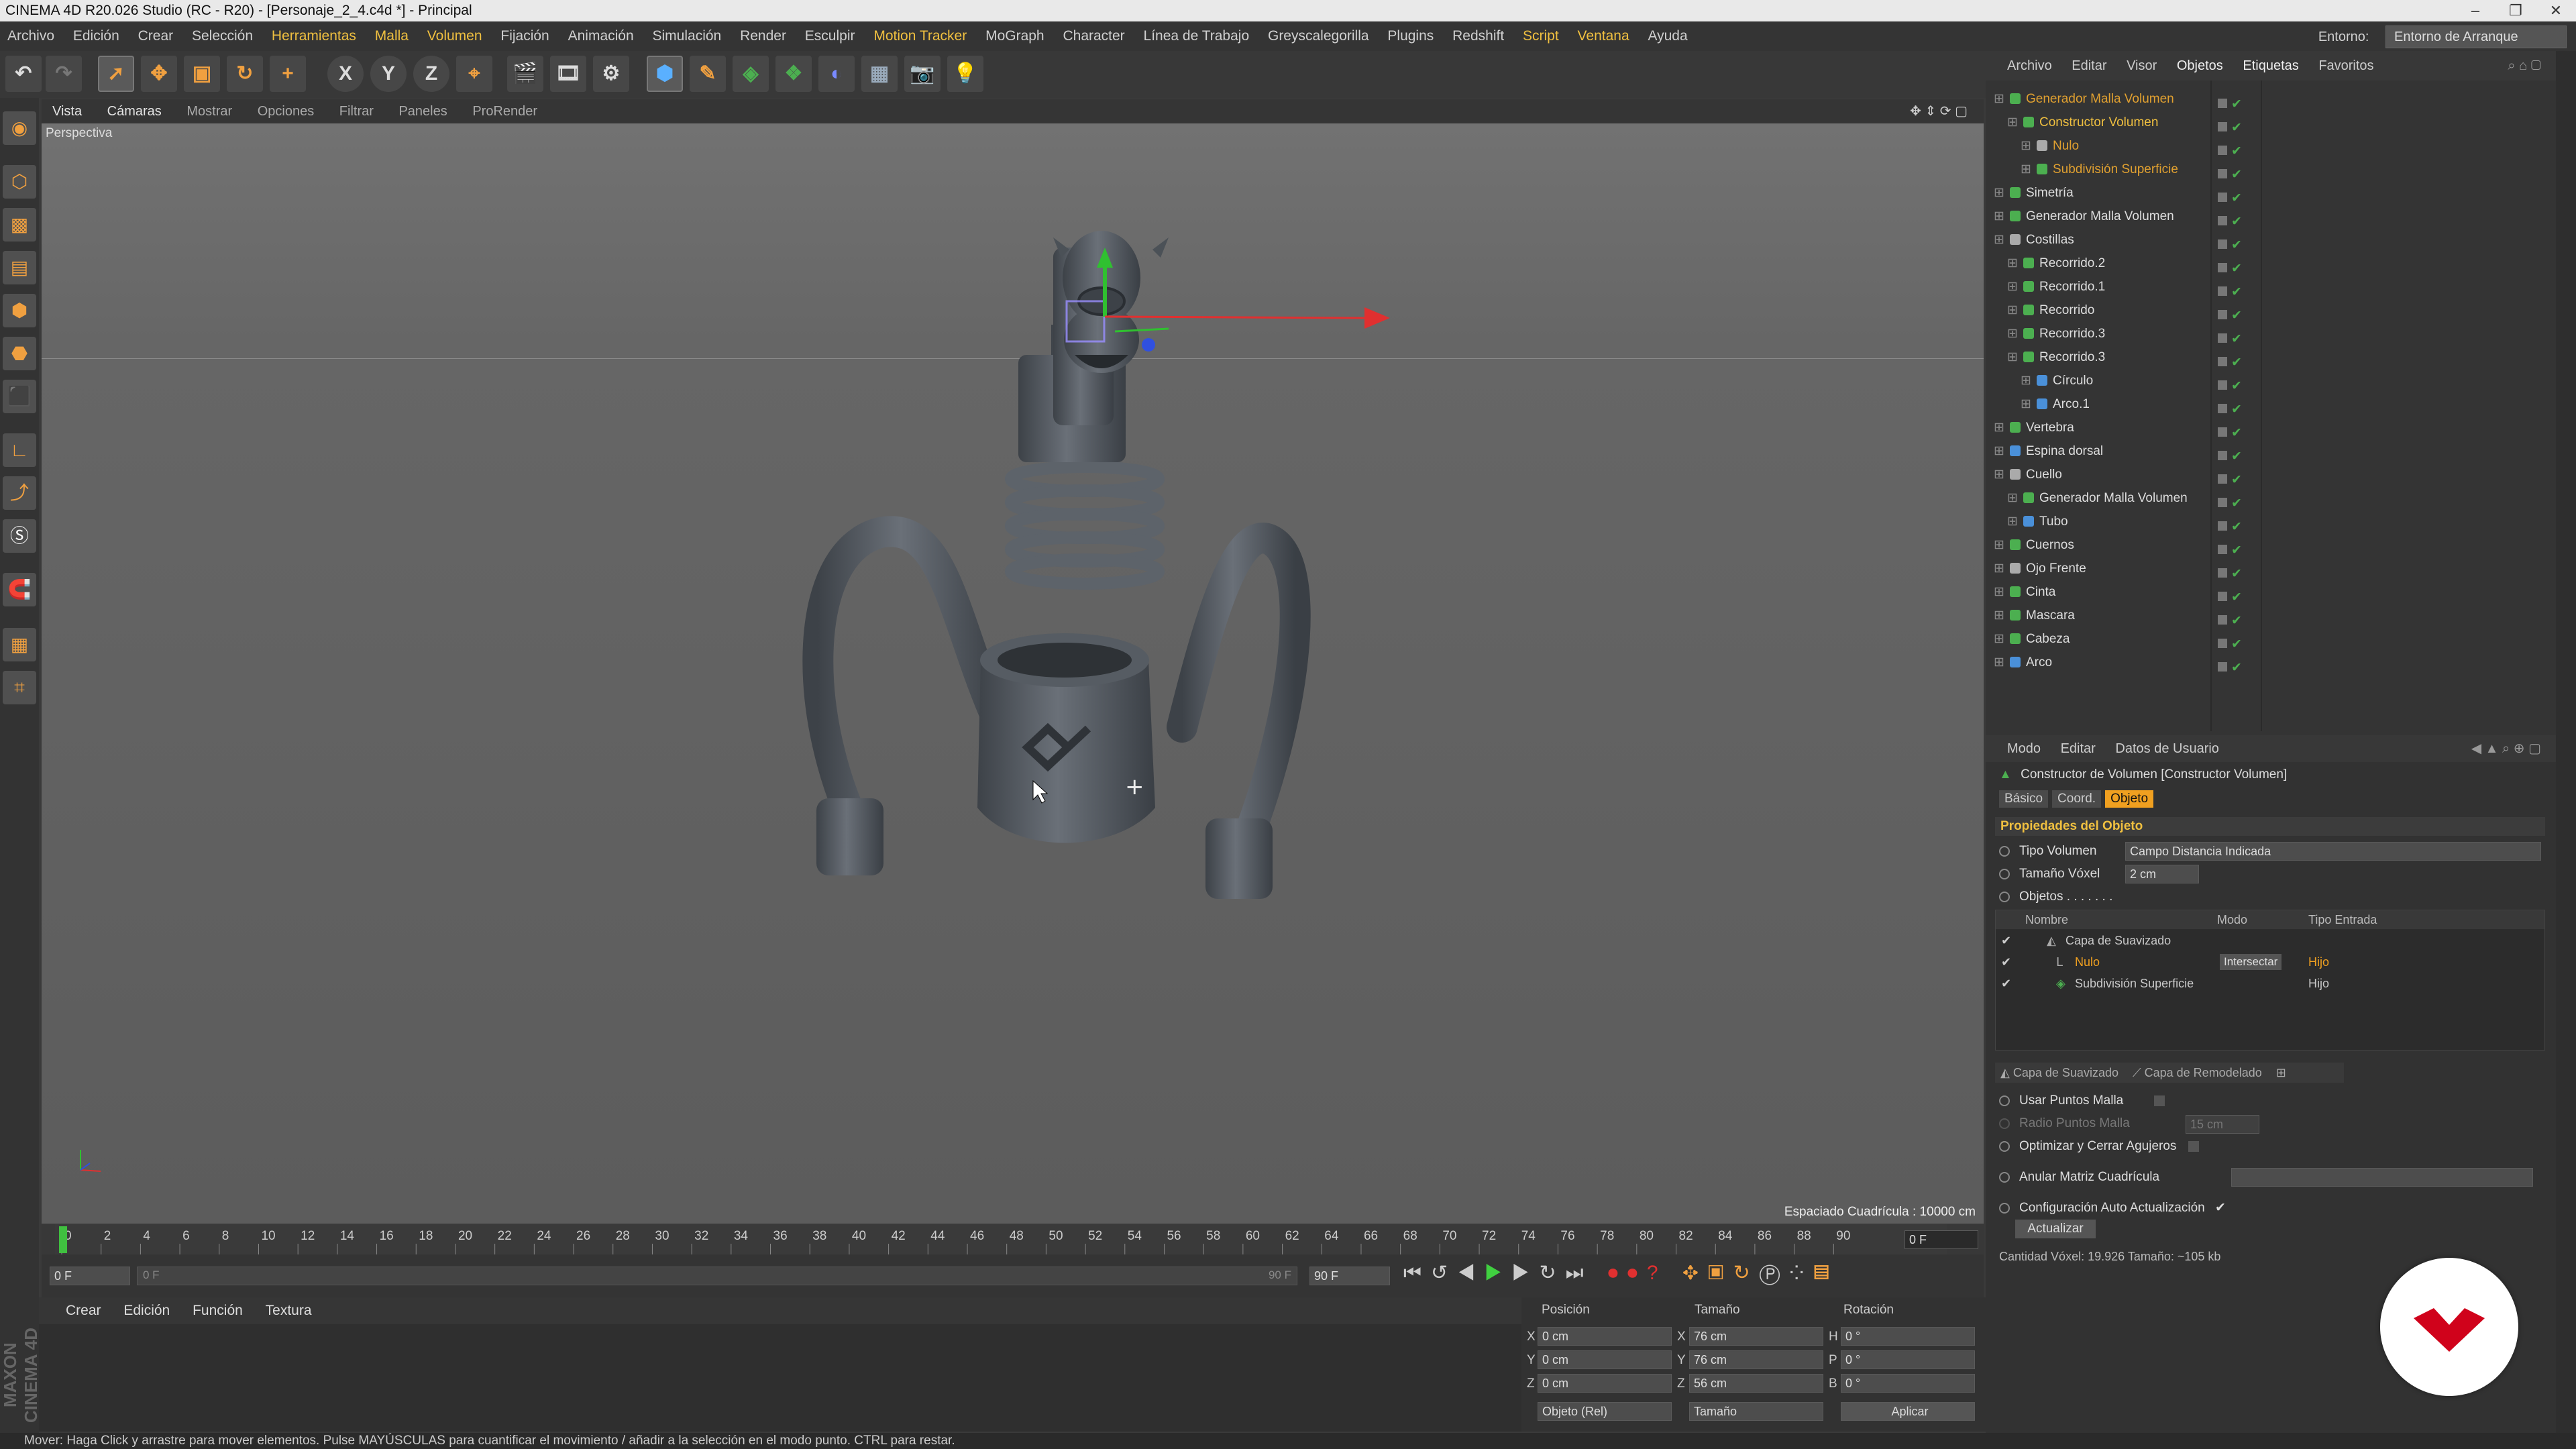 Image resolution: width=2576 pixels, height=1449 pixels. Describe the element at coordinates (751, 74) in the screenshot. I see `subdivision-generator-icon: ◈` at that location.